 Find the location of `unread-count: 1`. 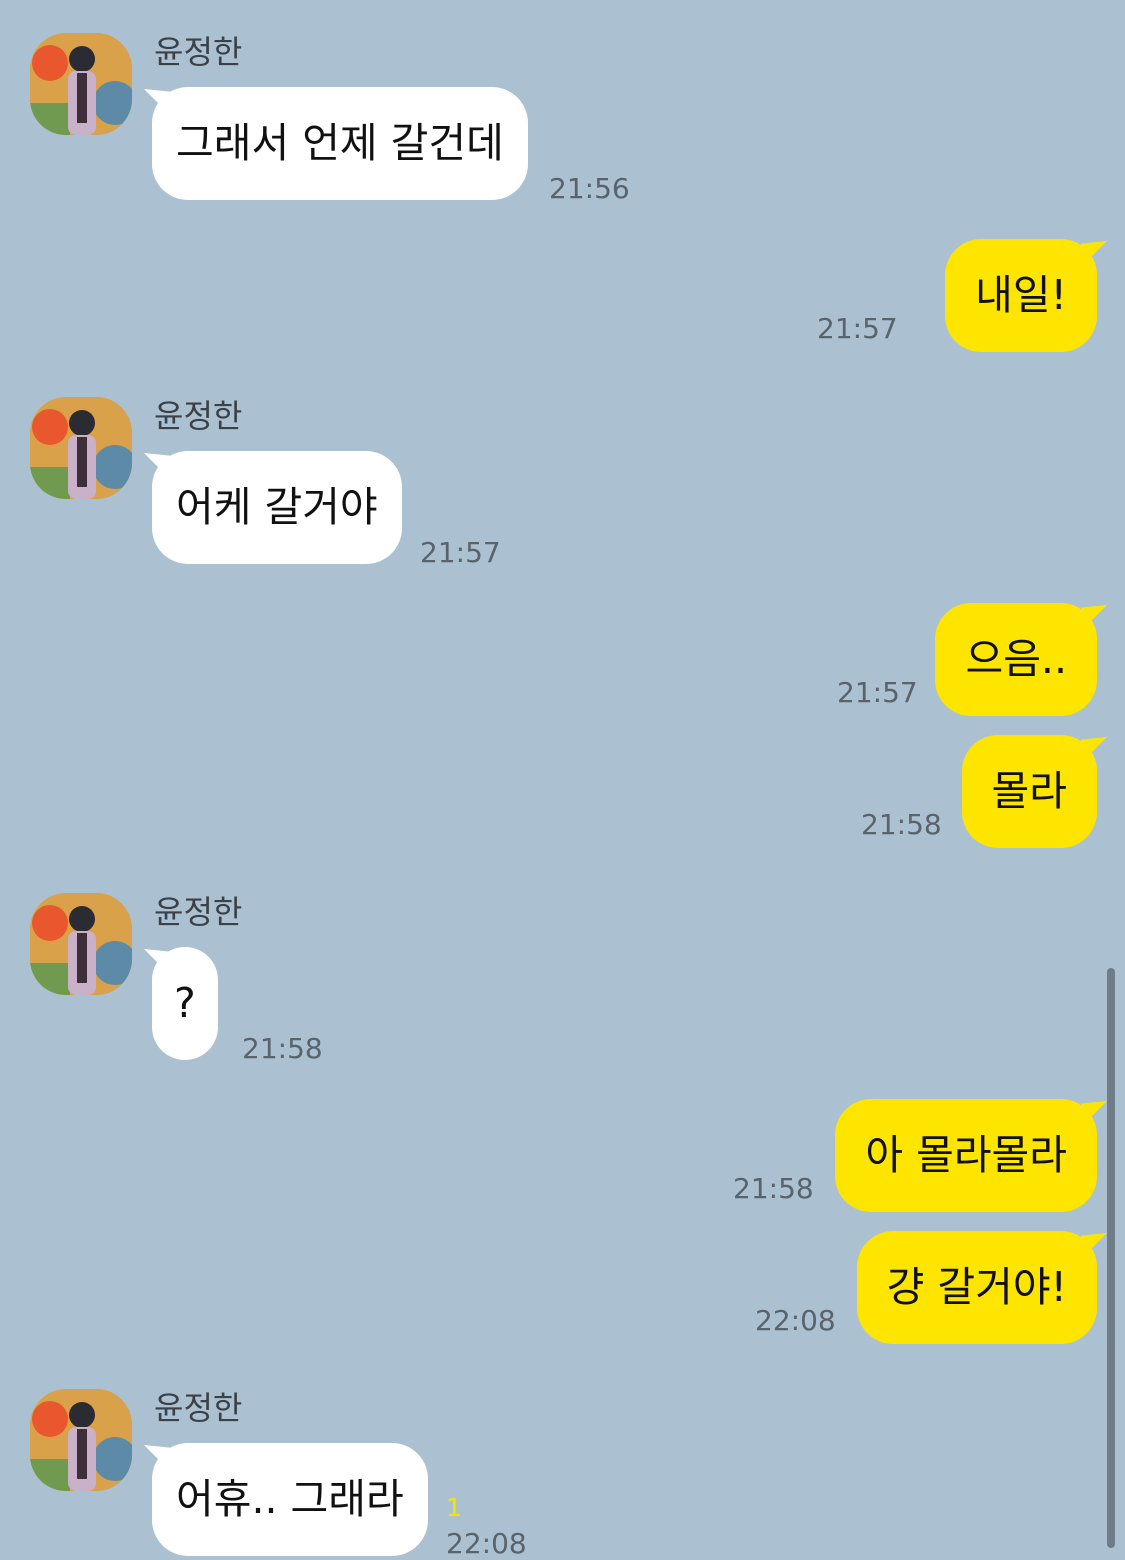

unread-count: 1 is located at coordinates (454, 1507).